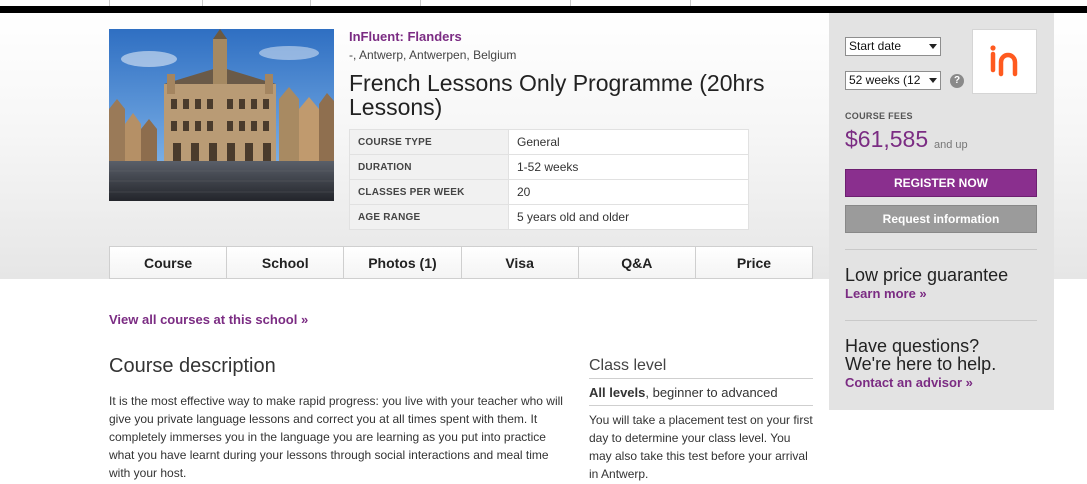 The width and height of the screenshot is (1087, 484). Describe the element at coordinates (403, 262) in the screenshot. I see `tab-photos: Photos (1)` at that location.